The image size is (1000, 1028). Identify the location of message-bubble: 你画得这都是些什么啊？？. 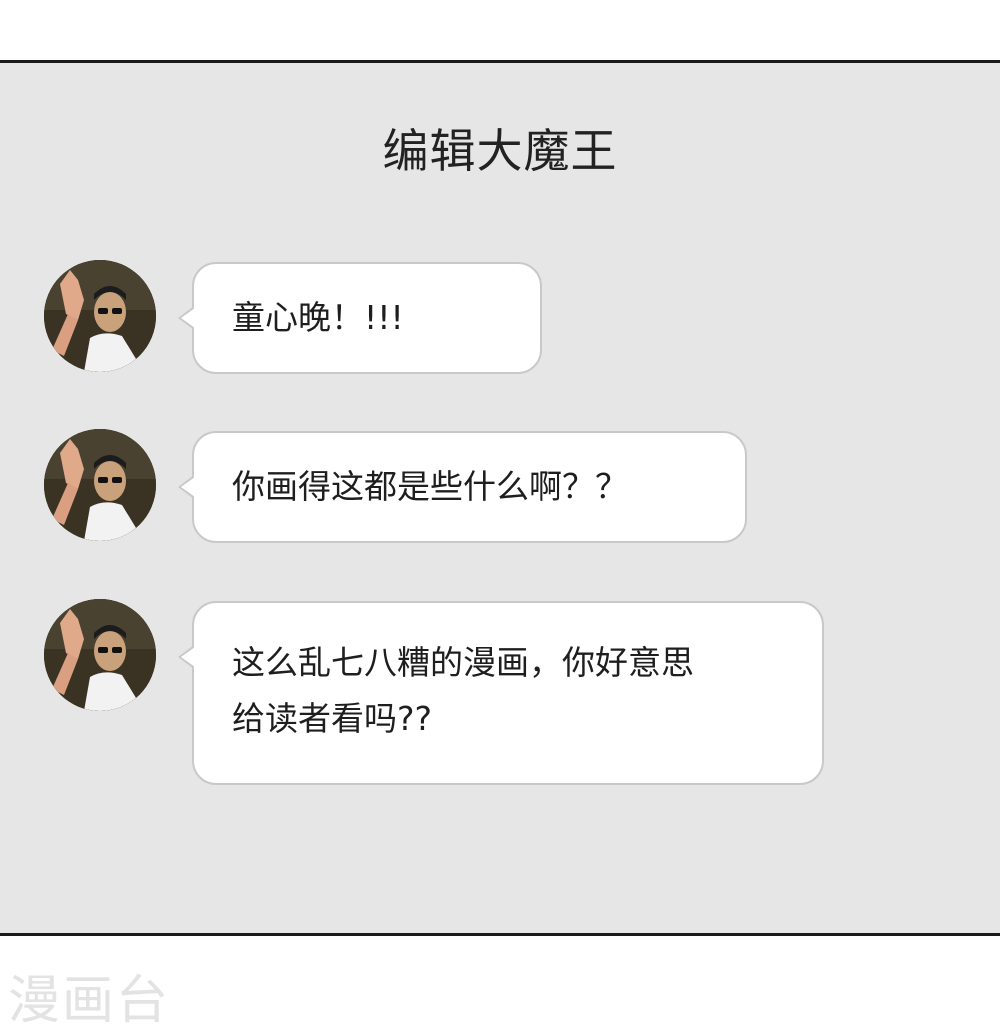
(462, 487).